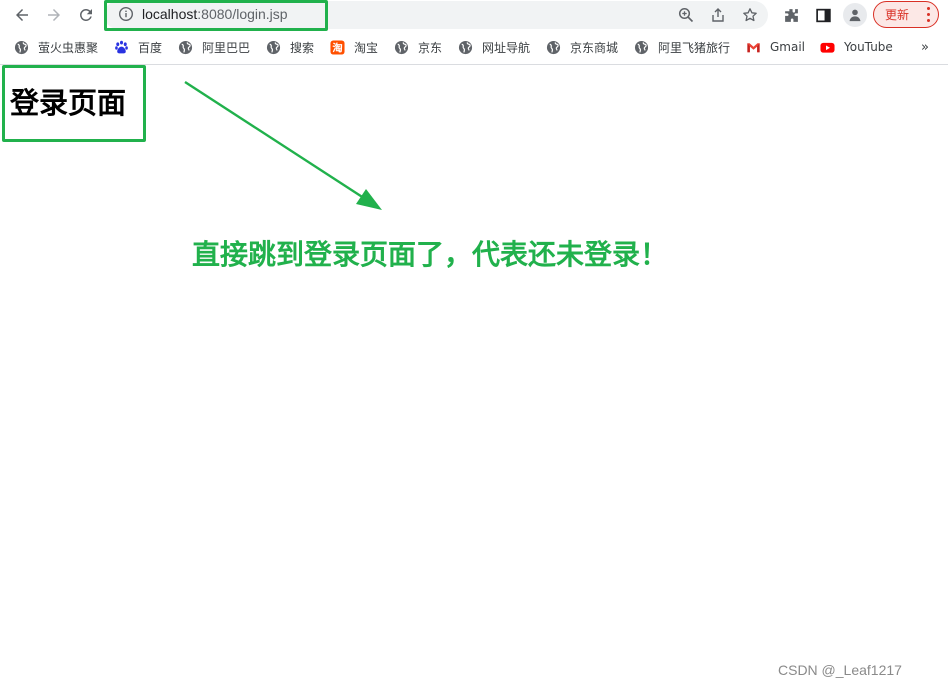 Image resolution: width=948 pixels, height=687 pixels. Describe the element at coordinates (68, 47) in the screenshot. I see `bookmark-label: 萤火虫惠聚` at that location.